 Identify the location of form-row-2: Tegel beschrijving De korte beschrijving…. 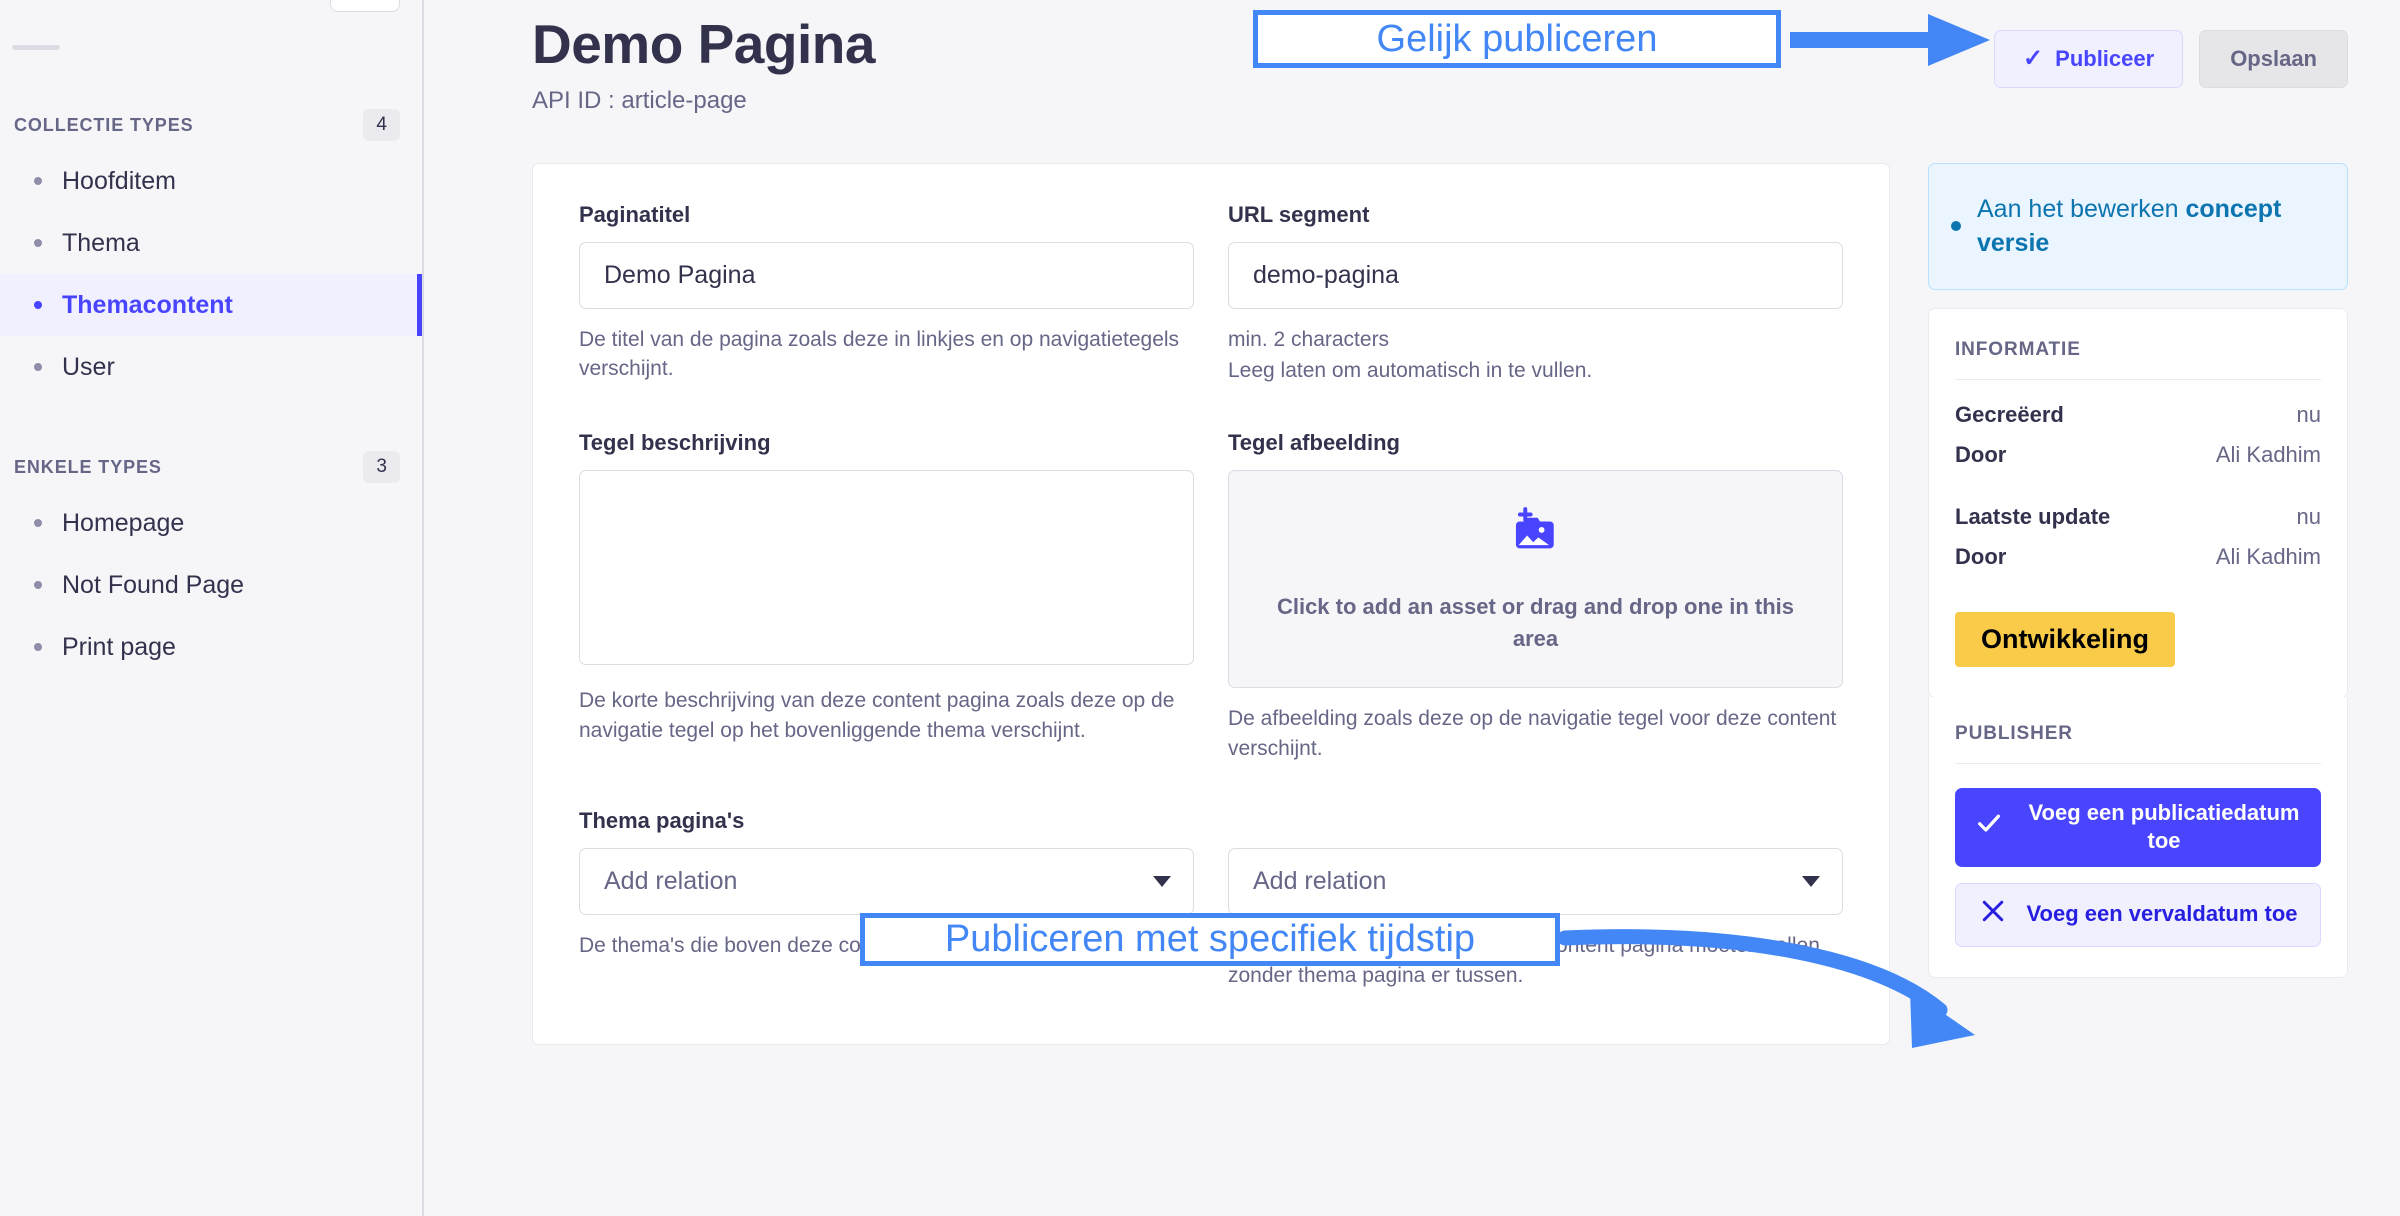
(1211, 601).